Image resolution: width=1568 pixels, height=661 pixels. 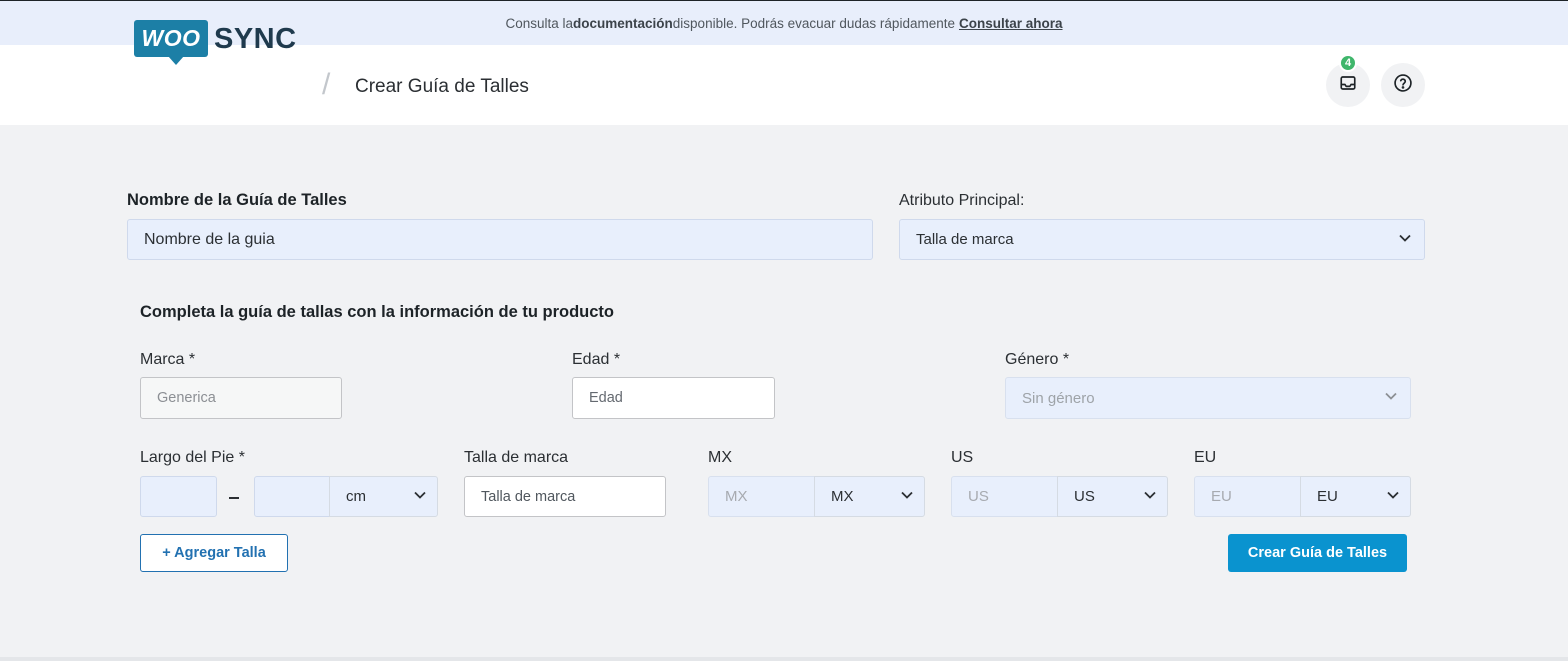 What do you see at coordinates (596, 359) in the screenshot?
I see `edad-label: Edad *` at bounding box center [596, 359].